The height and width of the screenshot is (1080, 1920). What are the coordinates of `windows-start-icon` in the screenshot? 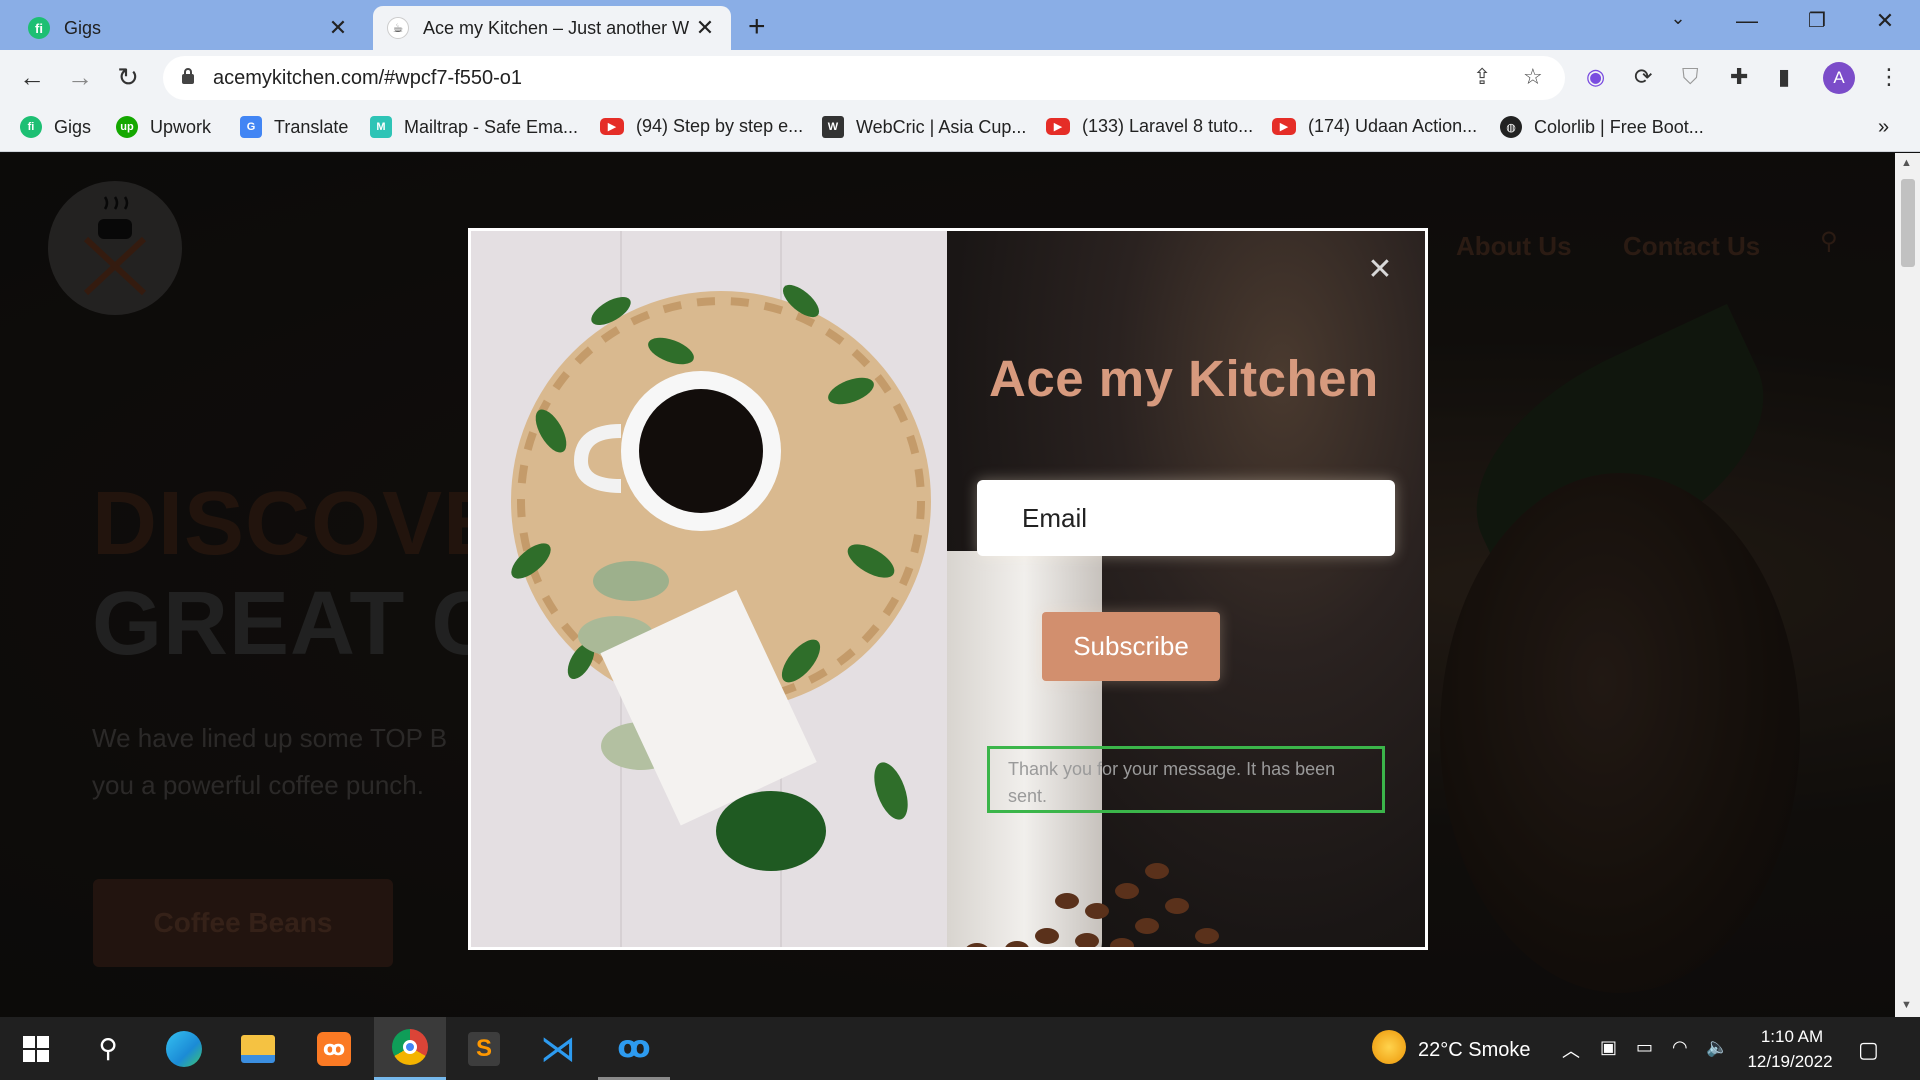 It's located at (36, 1048).